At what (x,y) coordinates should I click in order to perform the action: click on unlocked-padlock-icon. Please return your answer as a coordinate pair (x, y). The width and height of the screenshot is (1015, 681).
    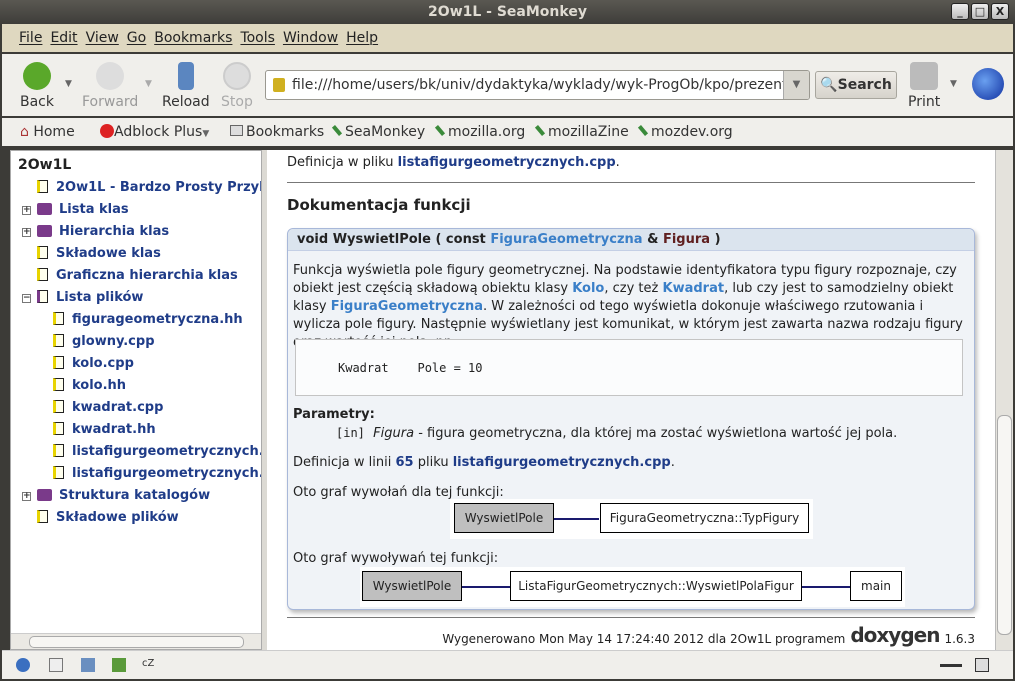
    Looking at the image, I should click on (982, 665).